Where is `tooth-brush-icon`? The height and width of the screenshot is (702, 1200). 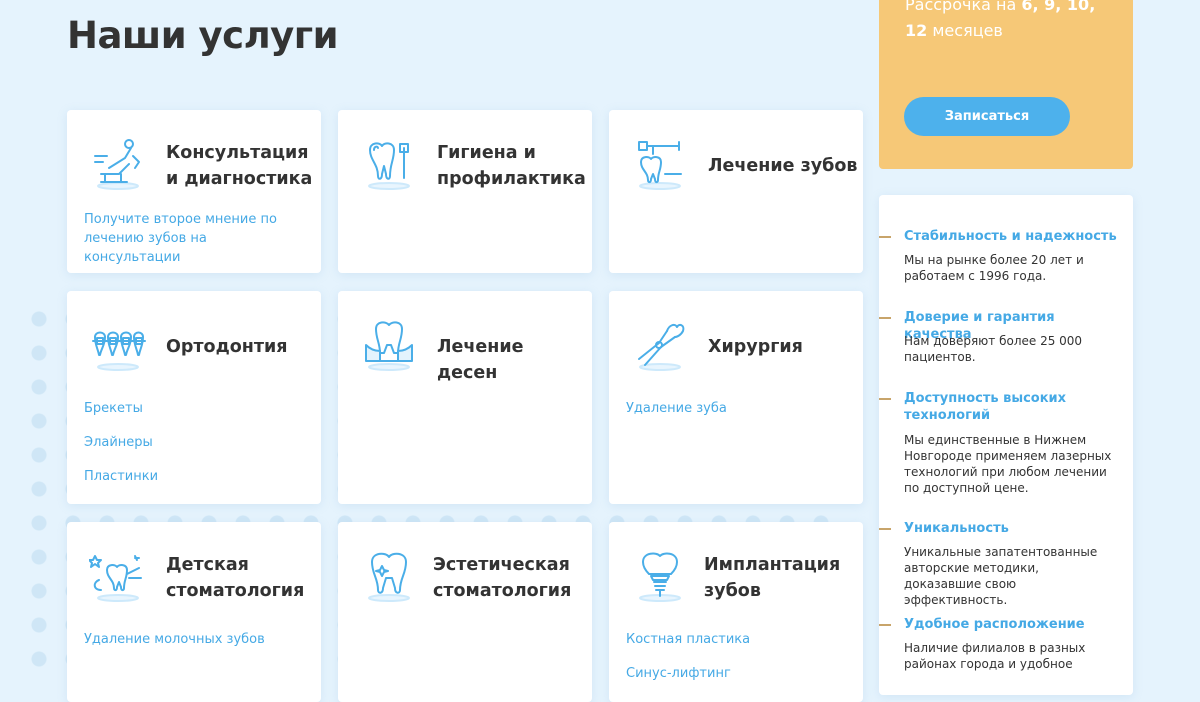
tooth-brush-icon is located at coordinates (389, 163).